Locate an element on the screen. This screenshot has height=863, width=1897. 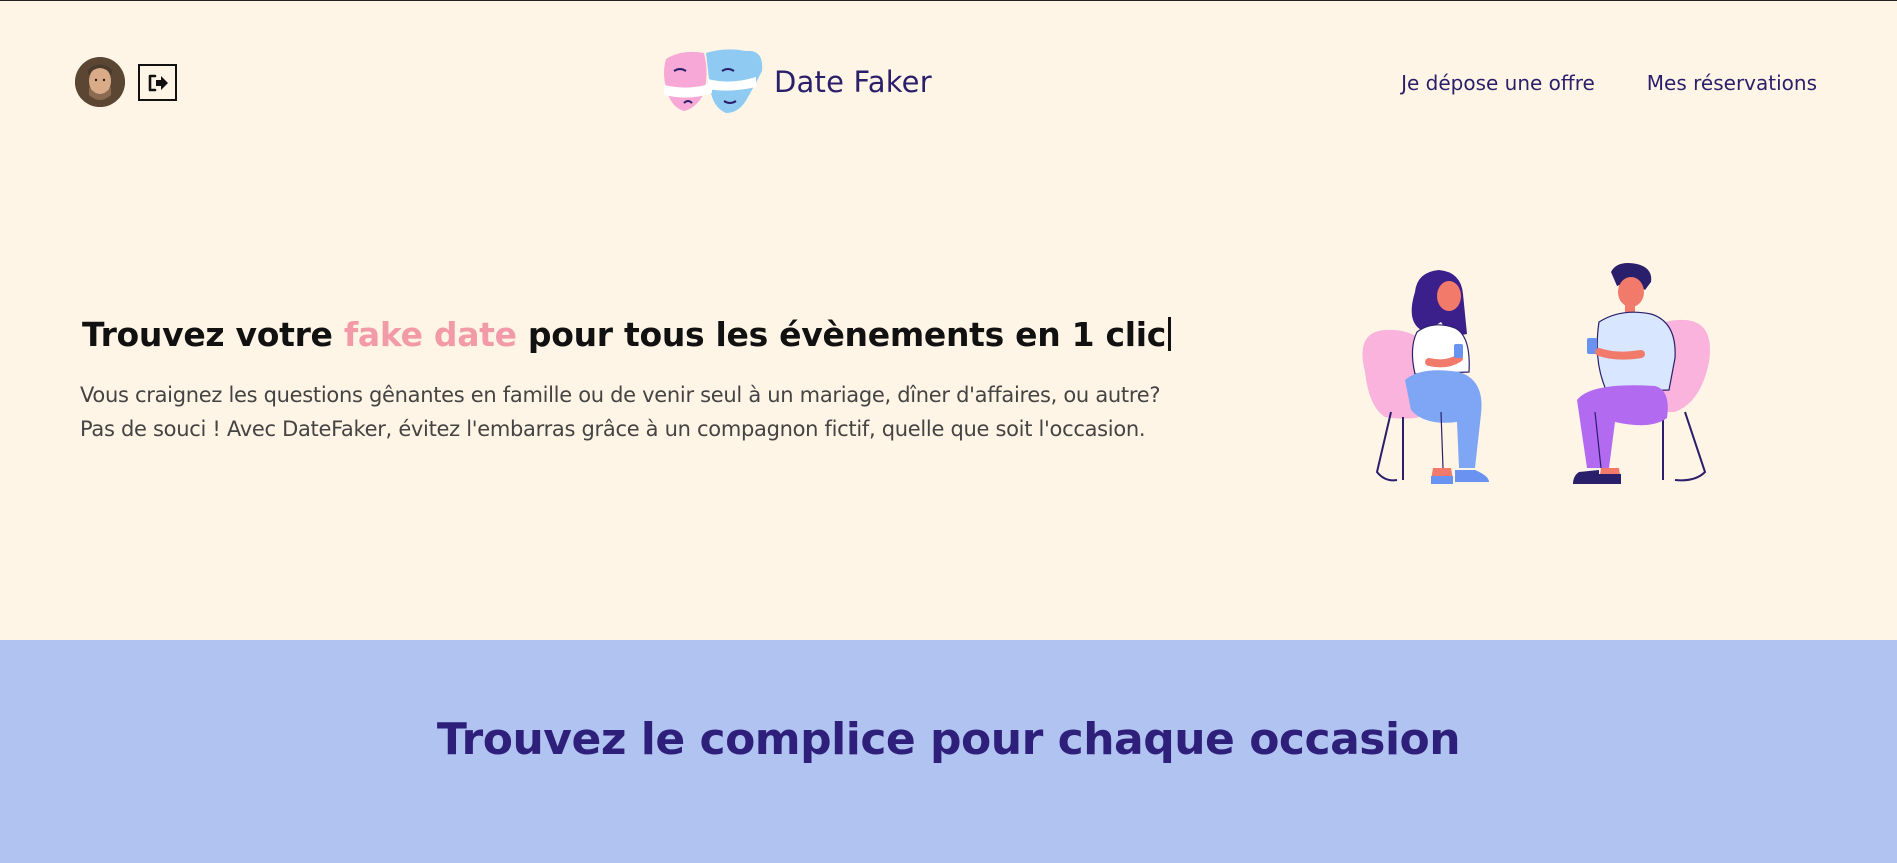
brand-name: Date Faker is located at coordinates (853, 82).